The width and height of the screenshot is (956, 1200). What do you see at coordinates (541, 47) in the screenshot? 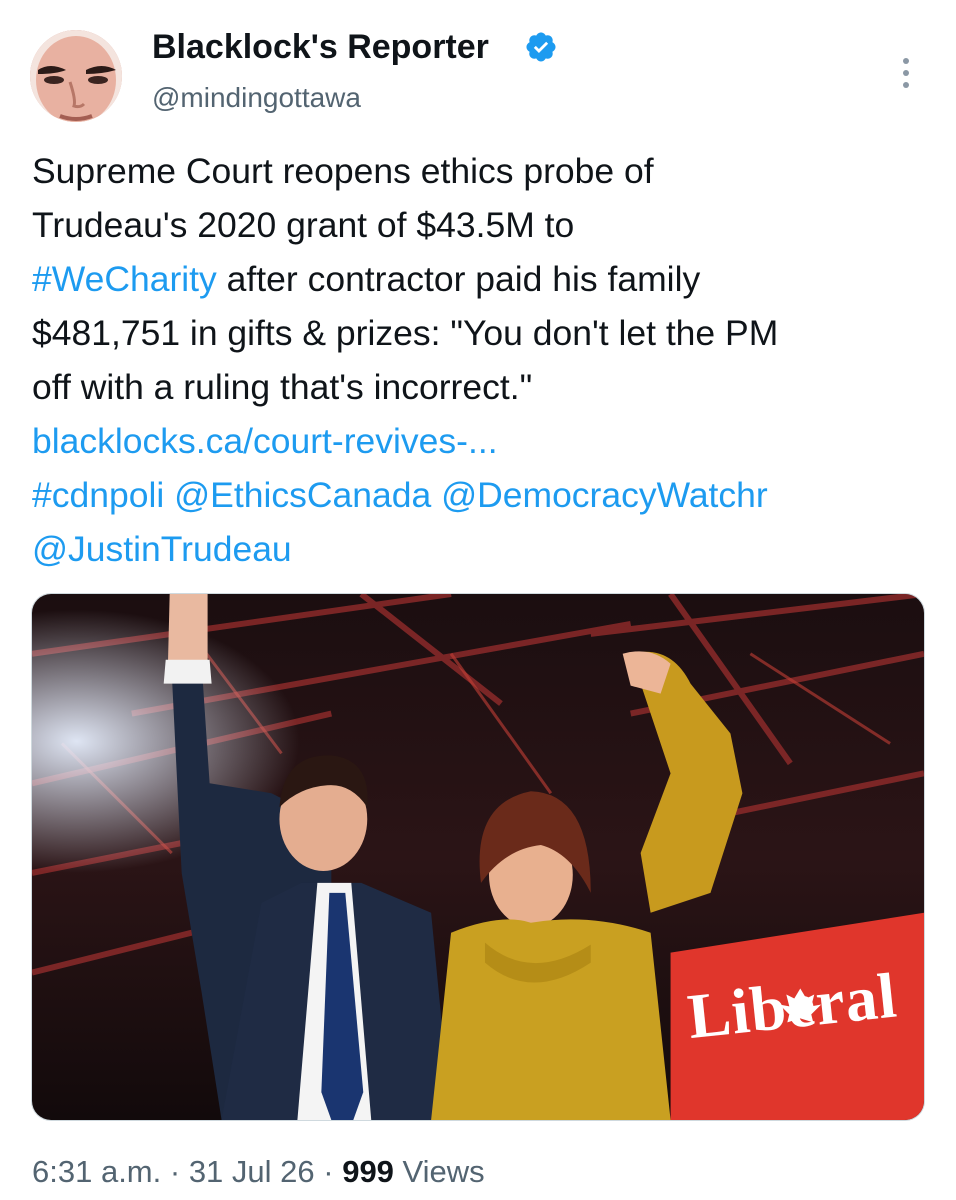
I see `verified-badge-icon` at bounding box center [541, 47].